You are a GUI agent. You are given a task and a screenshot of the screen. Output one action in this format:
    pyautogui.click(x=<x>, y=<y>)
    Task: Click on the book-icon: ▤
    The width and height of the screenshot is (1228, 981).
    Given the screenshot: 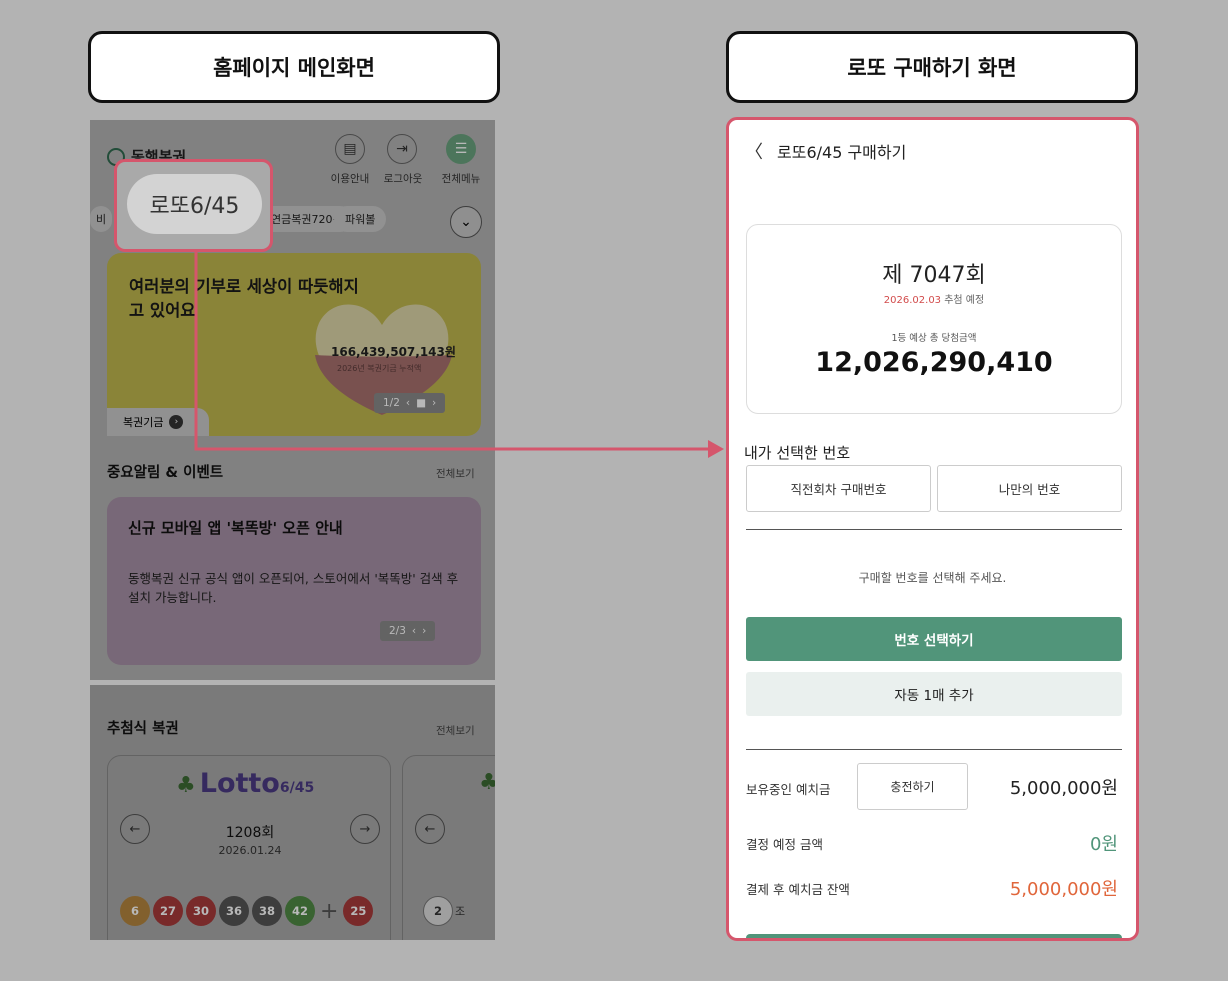 What is the action you would take?
    pyautogui.click(x=350, y=149)
    